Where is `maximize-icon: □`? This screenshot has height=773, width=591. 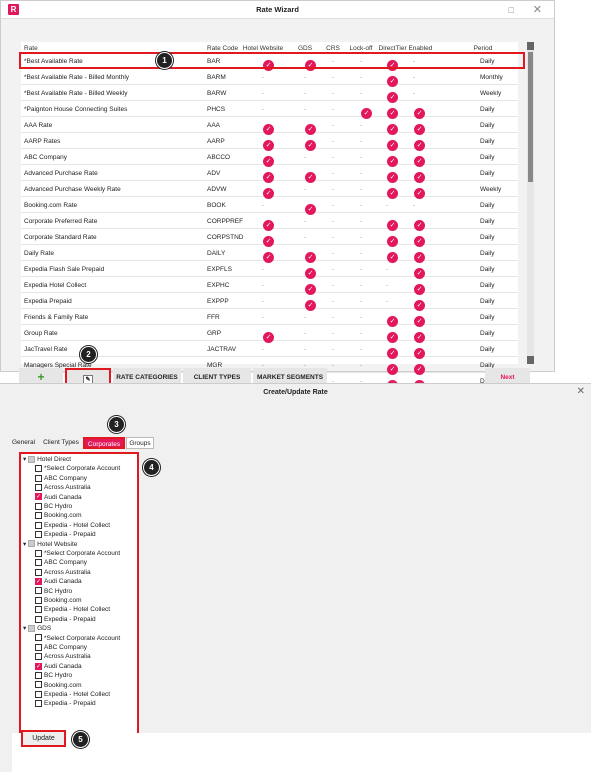
maximize-icon: □ is located at coordinates (511, 10).